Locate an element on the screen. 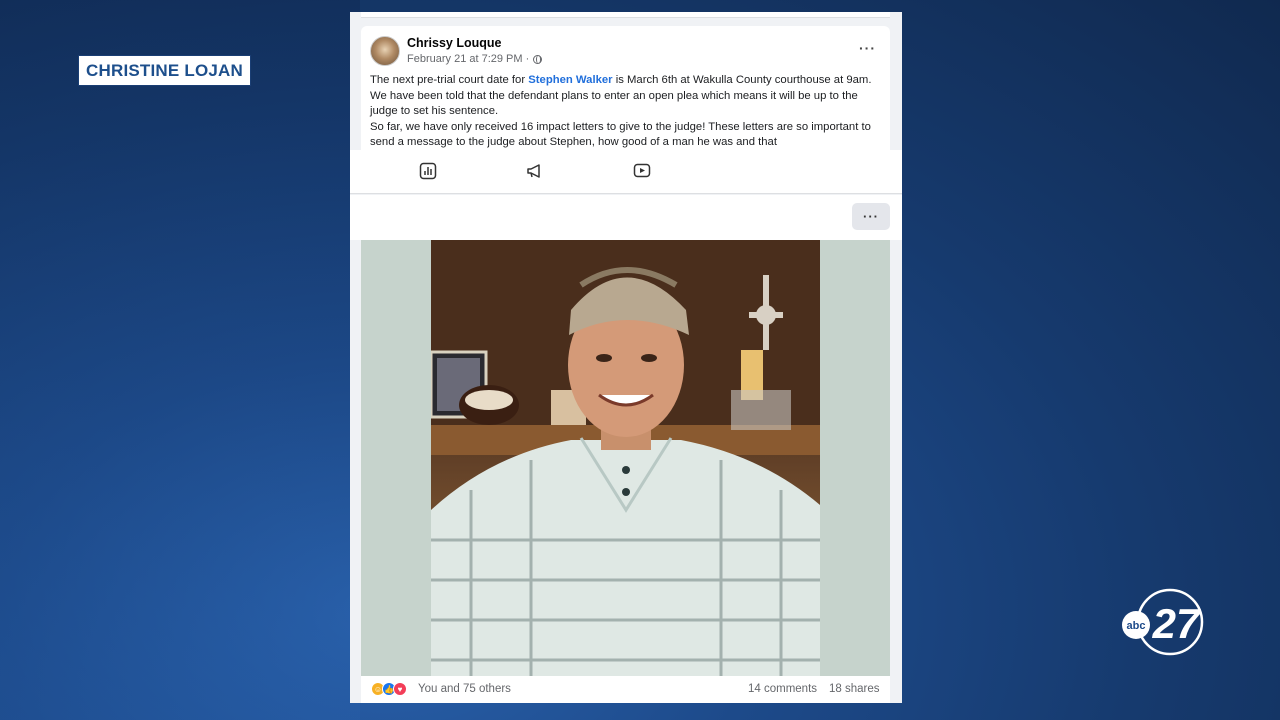 This screenshot has width=1280, height=720. reactions-count: You and 75 others is located at coordinates (464, 689).